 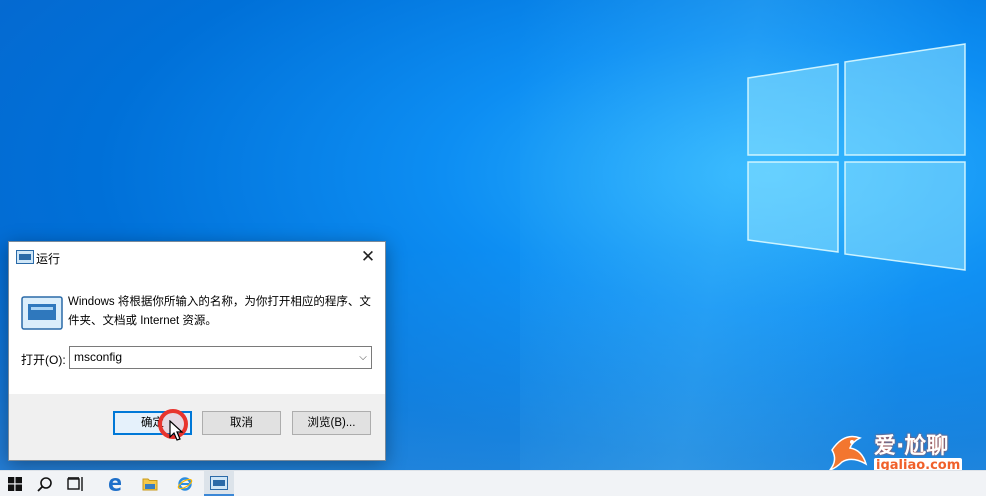 I want to click on dialog-titlebar: 运行 ✕, so click(x=197, y=257).